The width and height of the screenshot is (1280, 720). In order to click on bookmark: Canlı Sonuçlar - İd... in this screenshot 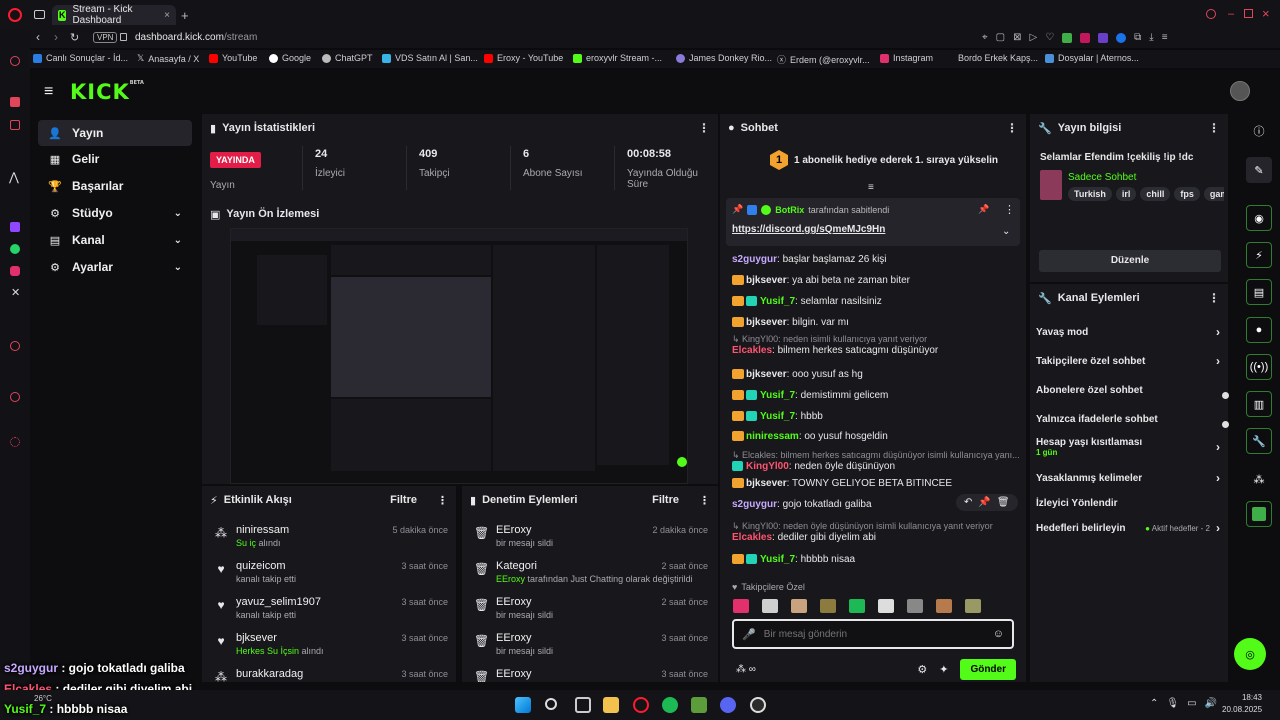, I will do `click(80, 58)`.